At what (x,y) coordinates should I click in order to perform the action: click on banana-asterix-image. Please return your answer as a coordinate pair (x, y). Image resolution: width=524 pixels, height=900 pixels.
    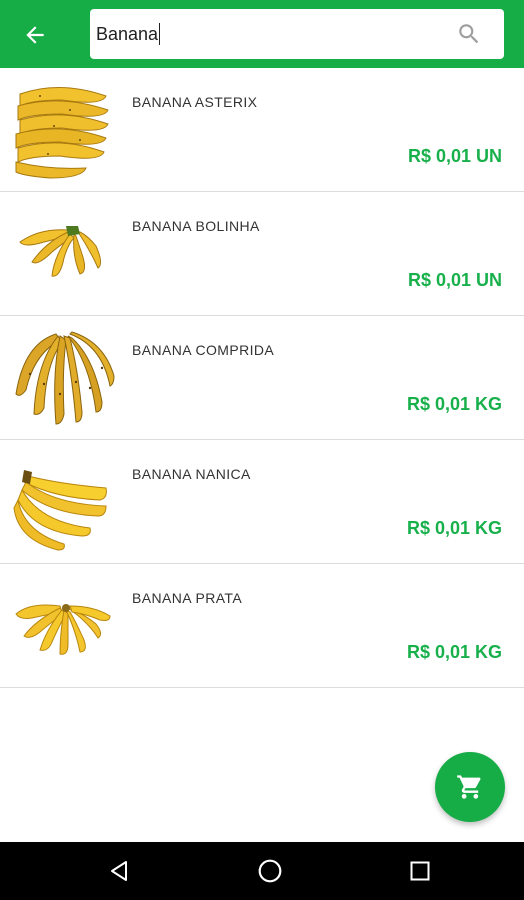
    Looking at the image, I should click on (62, 133).